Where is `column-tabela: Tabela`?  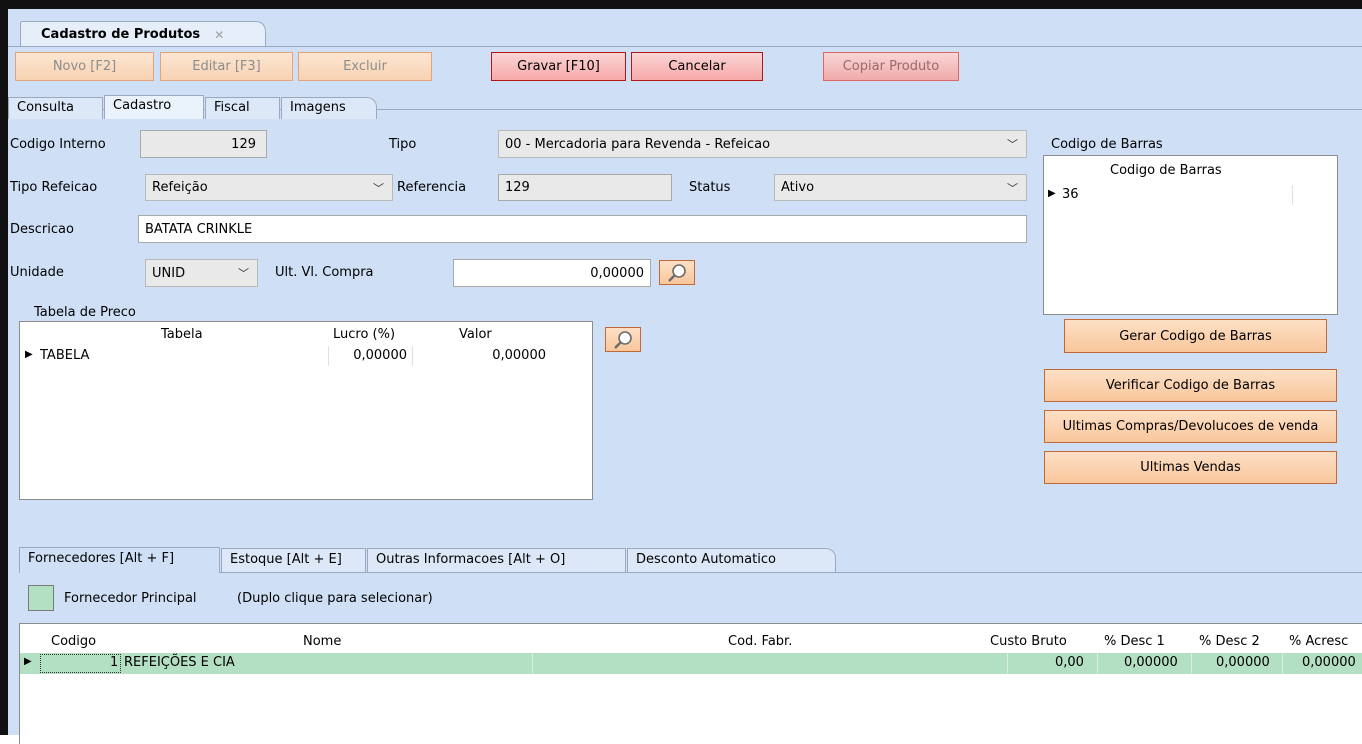
column-tabela: Tabela is located at coordinates (182, 334).